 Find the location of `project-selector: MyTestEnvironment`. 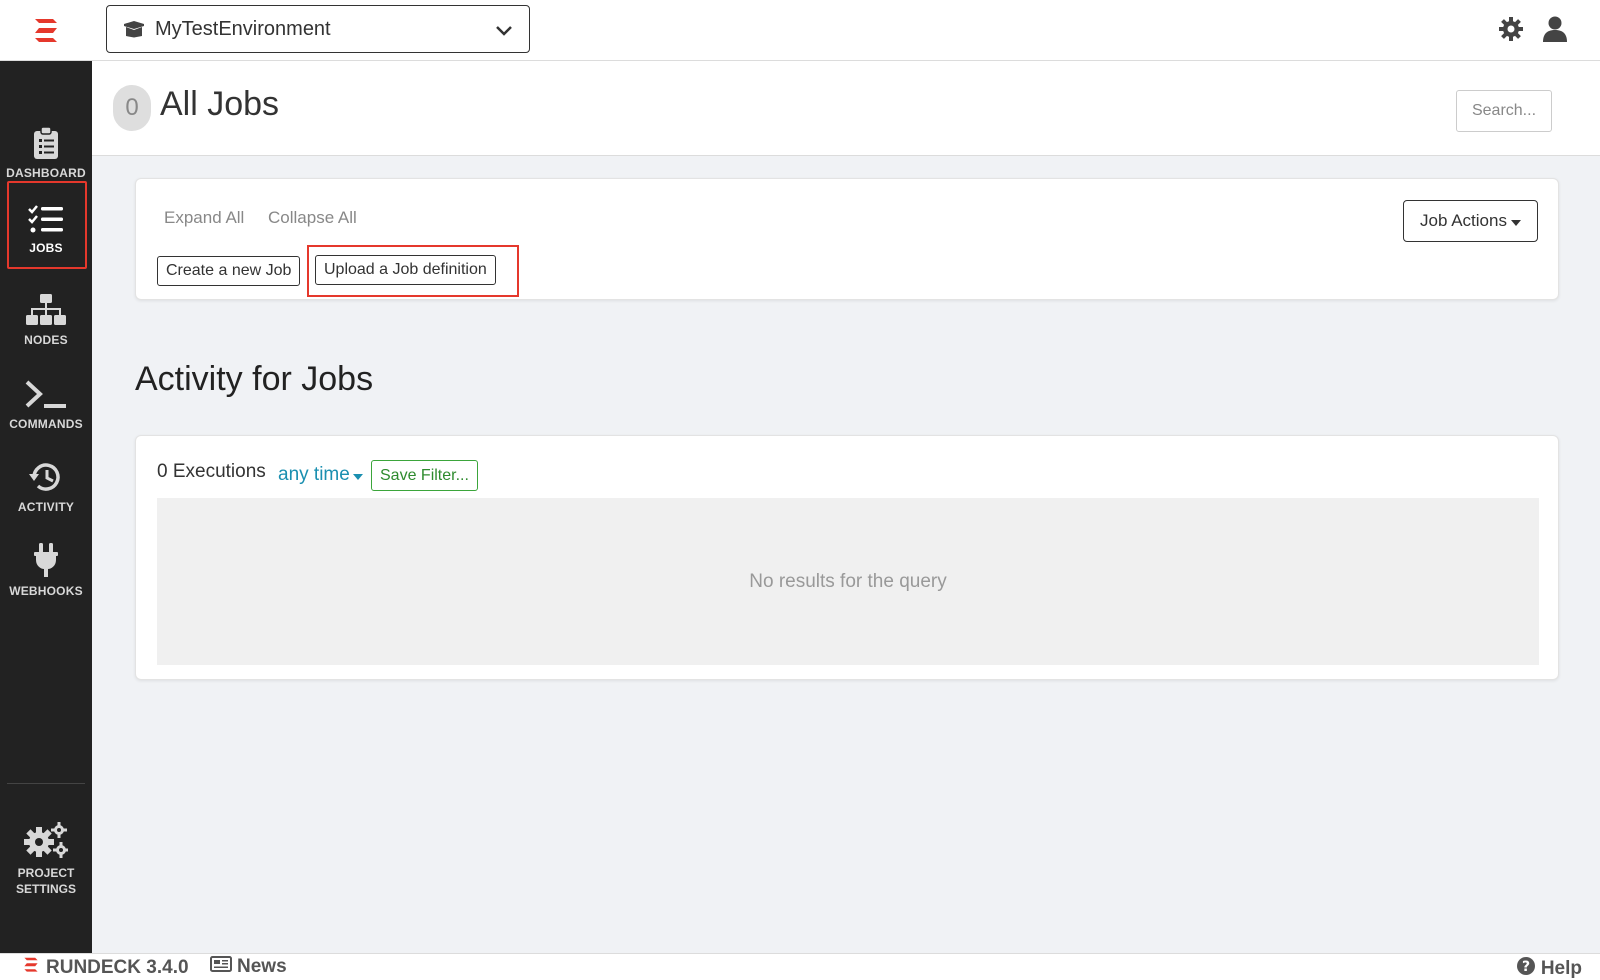

project-selector: MyTestEnvironment is located at coordinates (318, 29).